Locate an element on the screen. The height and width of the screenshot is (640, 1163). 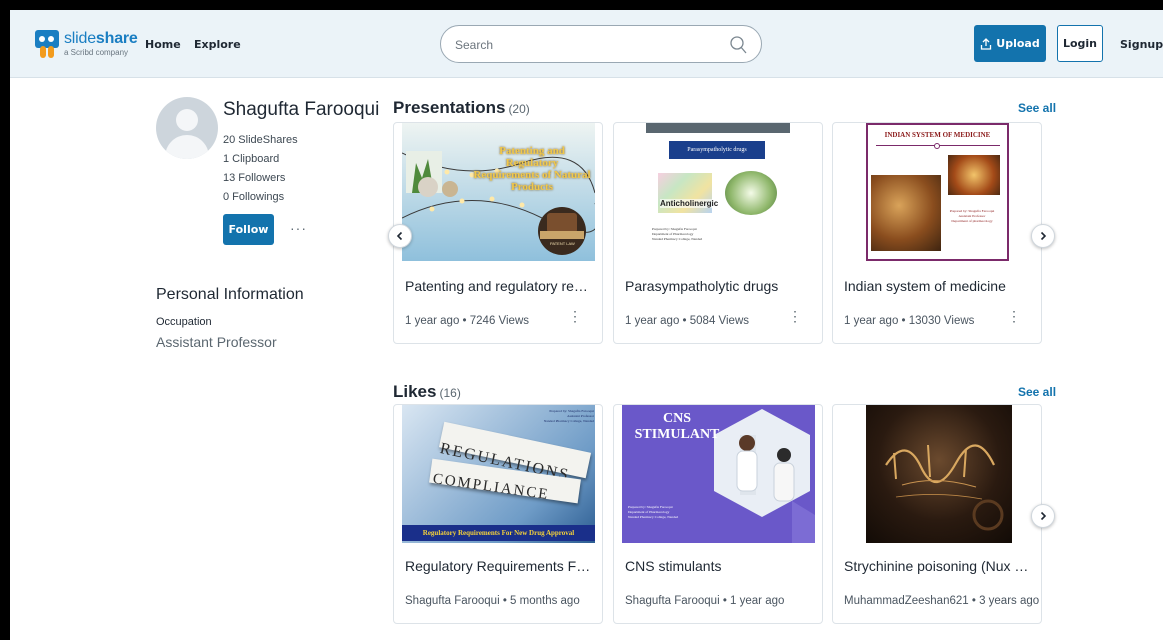
nav-home-link: Home is located at coordinates (163, 44).